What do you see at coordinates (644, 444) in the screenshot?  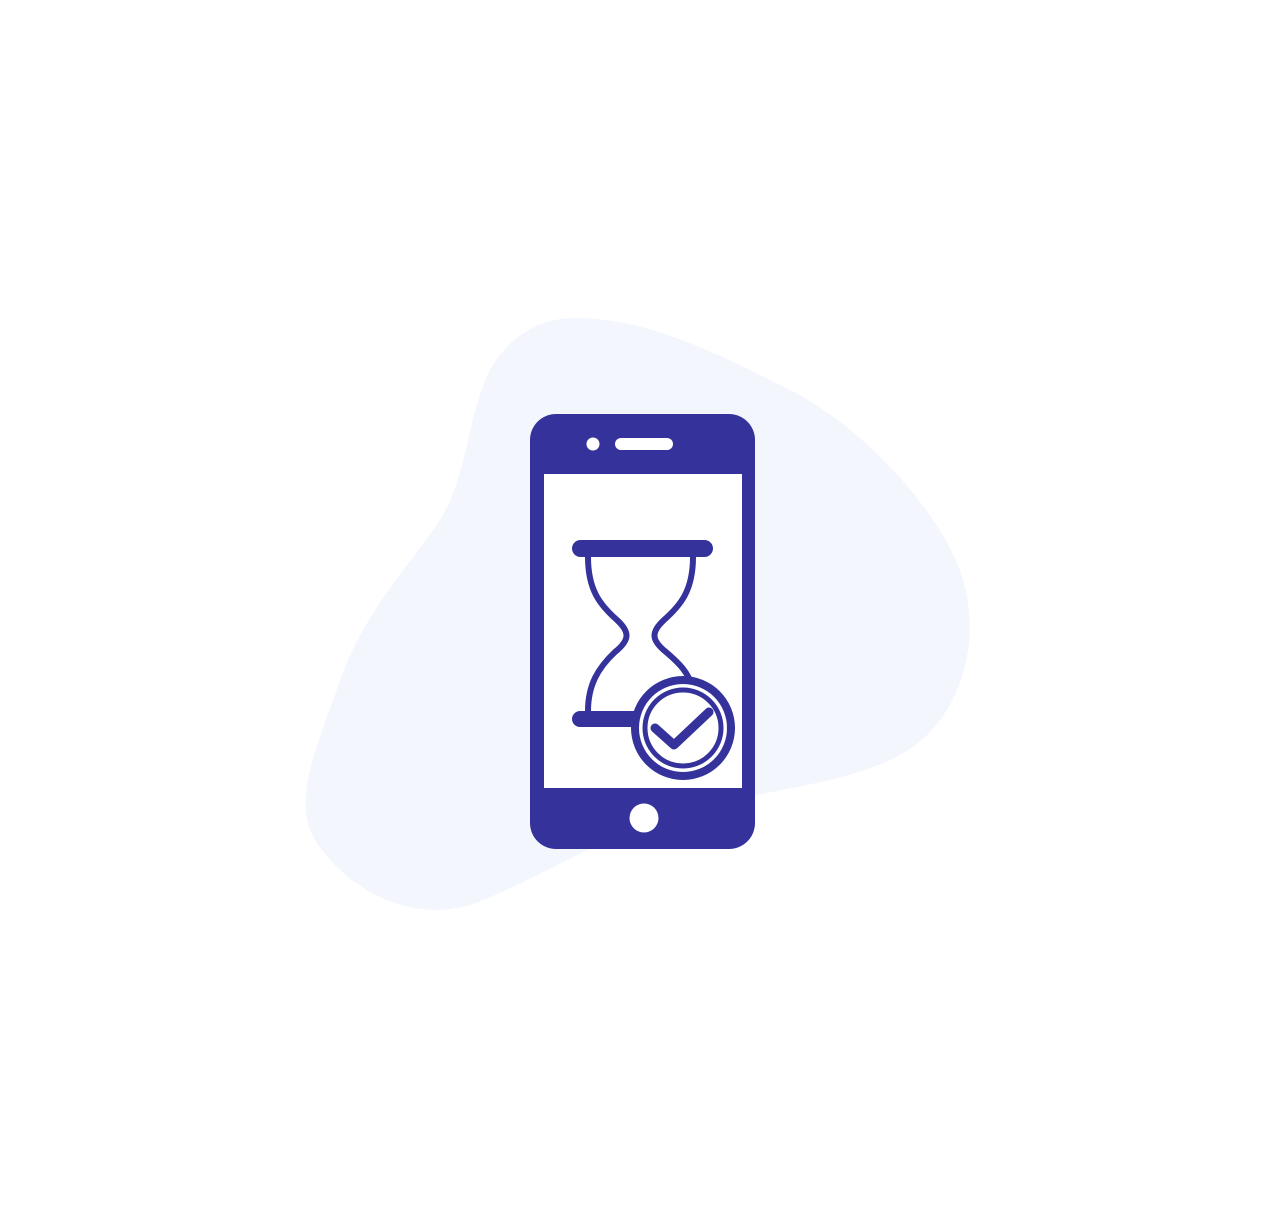 I see `speaker-grille-icon` at bounding box center [644, 444].